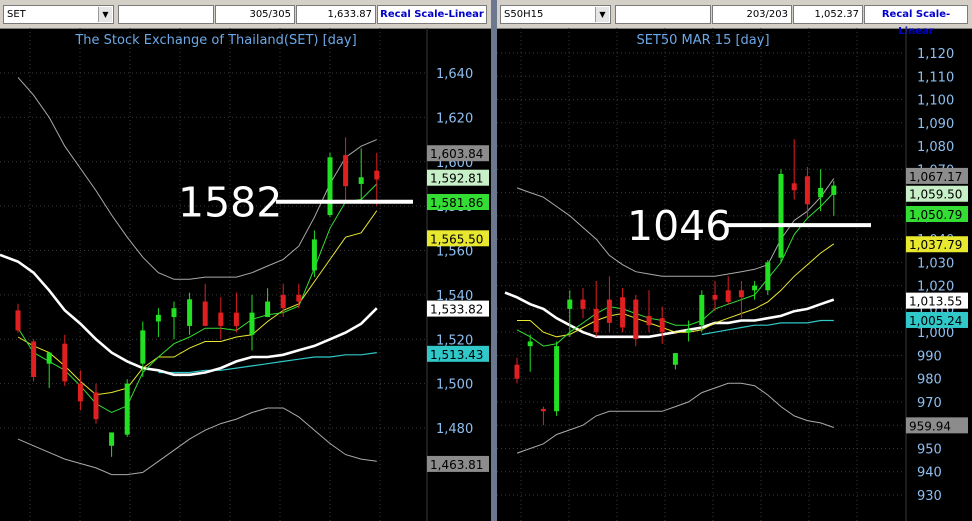 This screenshot has height=521, width=972. I want to click on annotation-label: 1046, so click(679, 226).